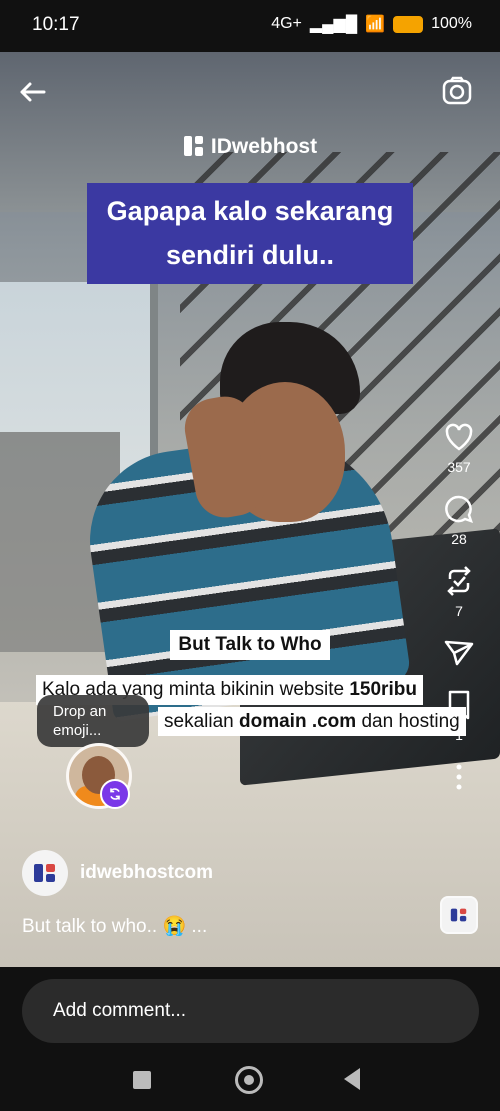 This screenshot has width=500, height=1111. What do you see at coordinates (459, 467) in the screenshot?
I see `like-count: 357` at bounding box center [459, 467].